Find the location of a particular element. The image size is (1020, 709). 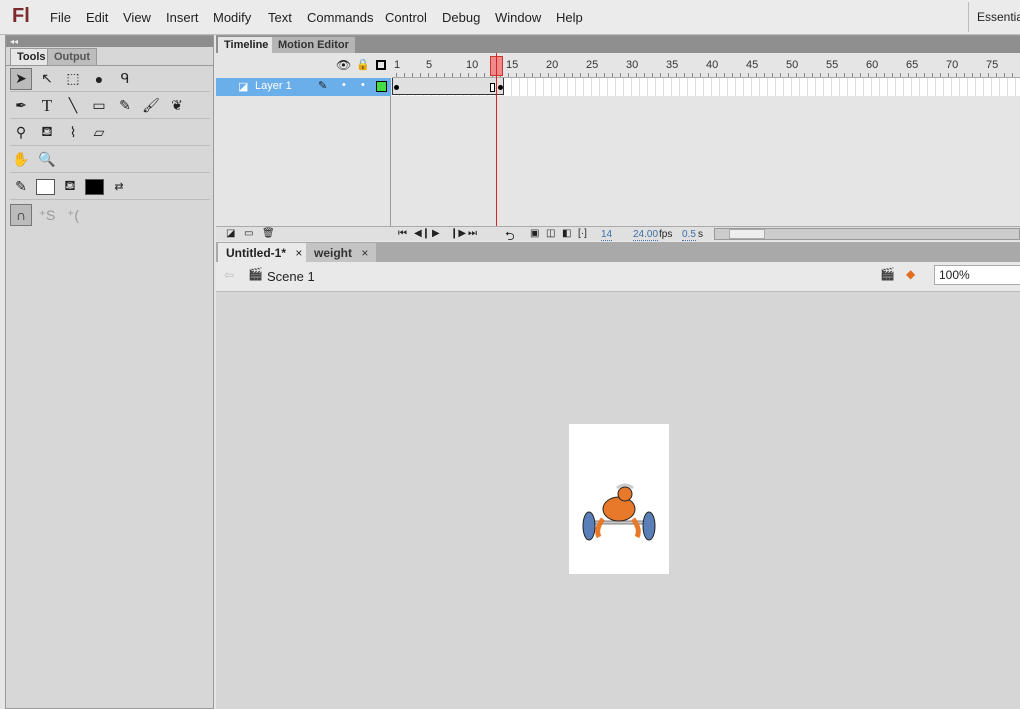

menu-view: View is located at coordinates (137, 17).